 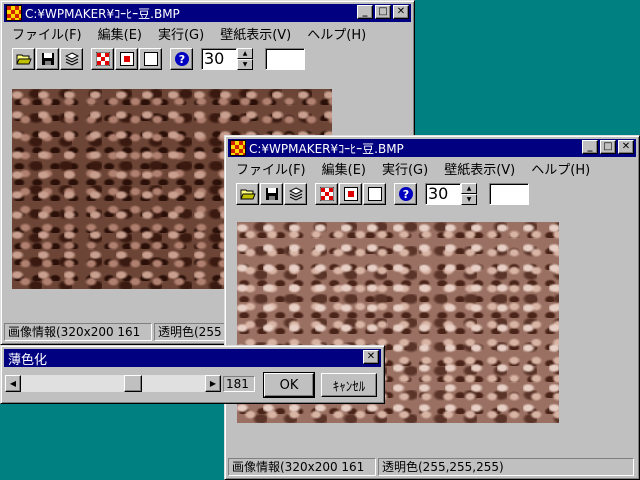 What do you see at coordinates (192, 358) in the screenshot?
I see `dialog-titlebar: 薄色化 ✕` at bounding box center [192, 358].